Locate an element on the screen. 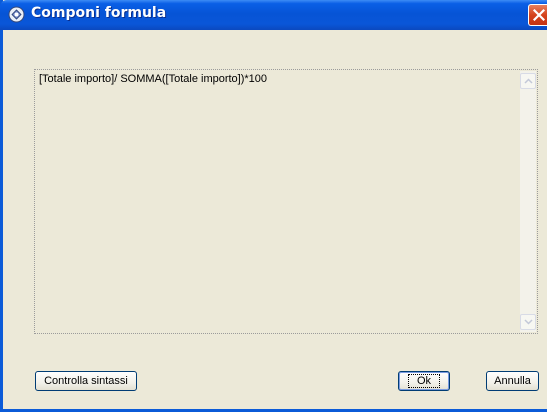  title-bar: Componi formula is located at coordinates (273, 15).